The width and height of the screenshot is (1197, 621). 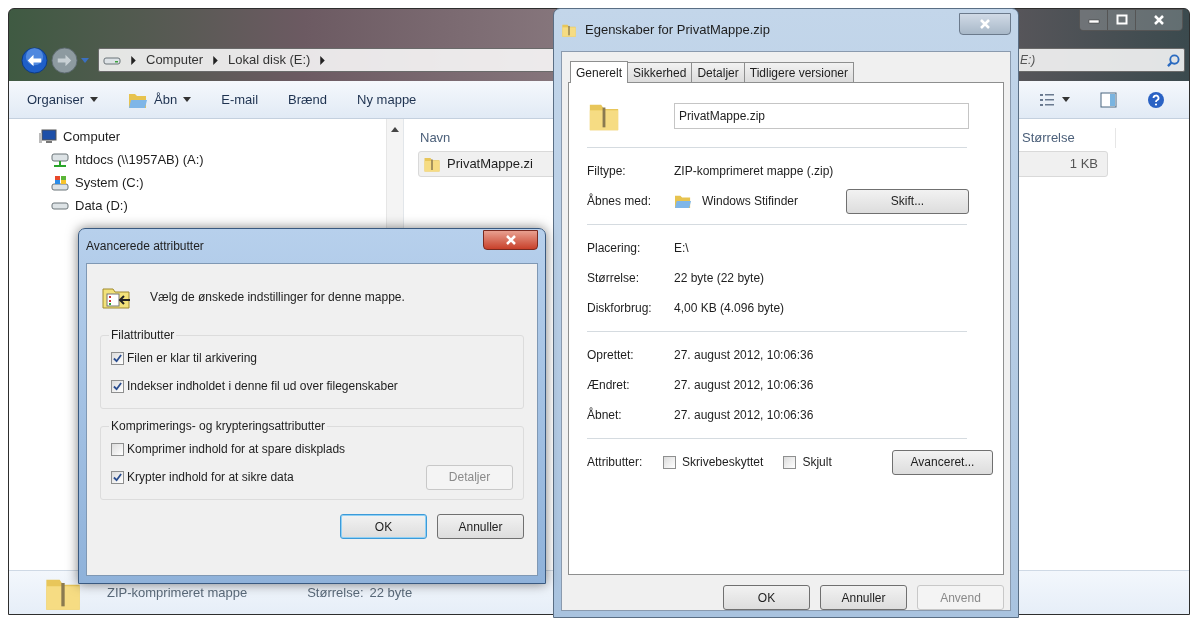 What do you see at coordinates (817, 462) in the screenshot?
I see `checkbox-label: Skjult` at bounding box center [817, 462].